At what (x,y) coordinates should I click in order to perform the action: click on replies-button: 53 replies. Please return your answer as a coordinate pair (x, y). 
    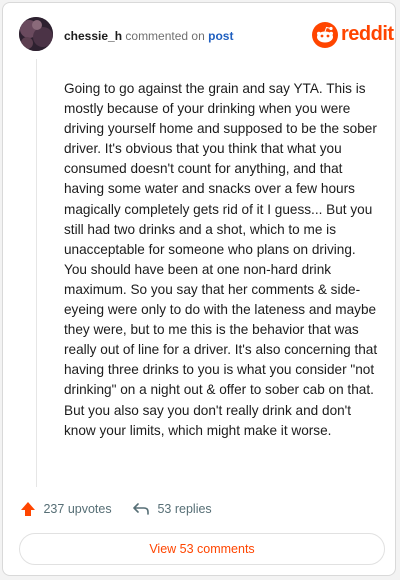
    Looking at the image, I should click on (172, 509).